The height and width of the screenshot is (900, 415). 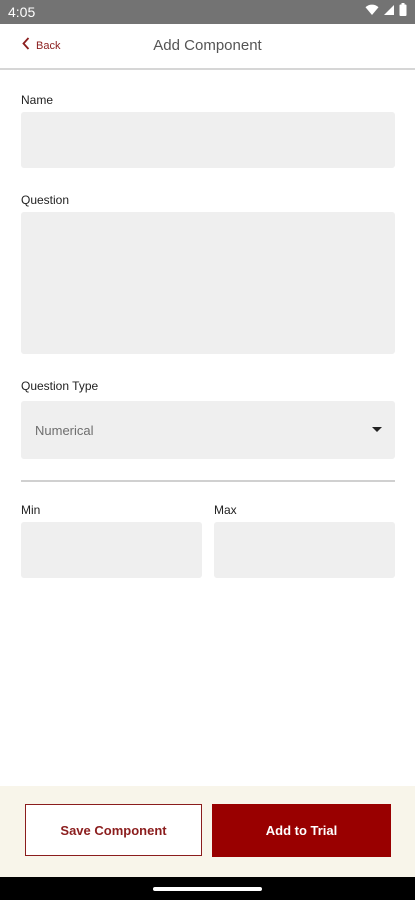 What do you see at coordinates (208, 430) in the screenshot?
I see `question-type-select: Numerical` at bounding box center [208, 430].